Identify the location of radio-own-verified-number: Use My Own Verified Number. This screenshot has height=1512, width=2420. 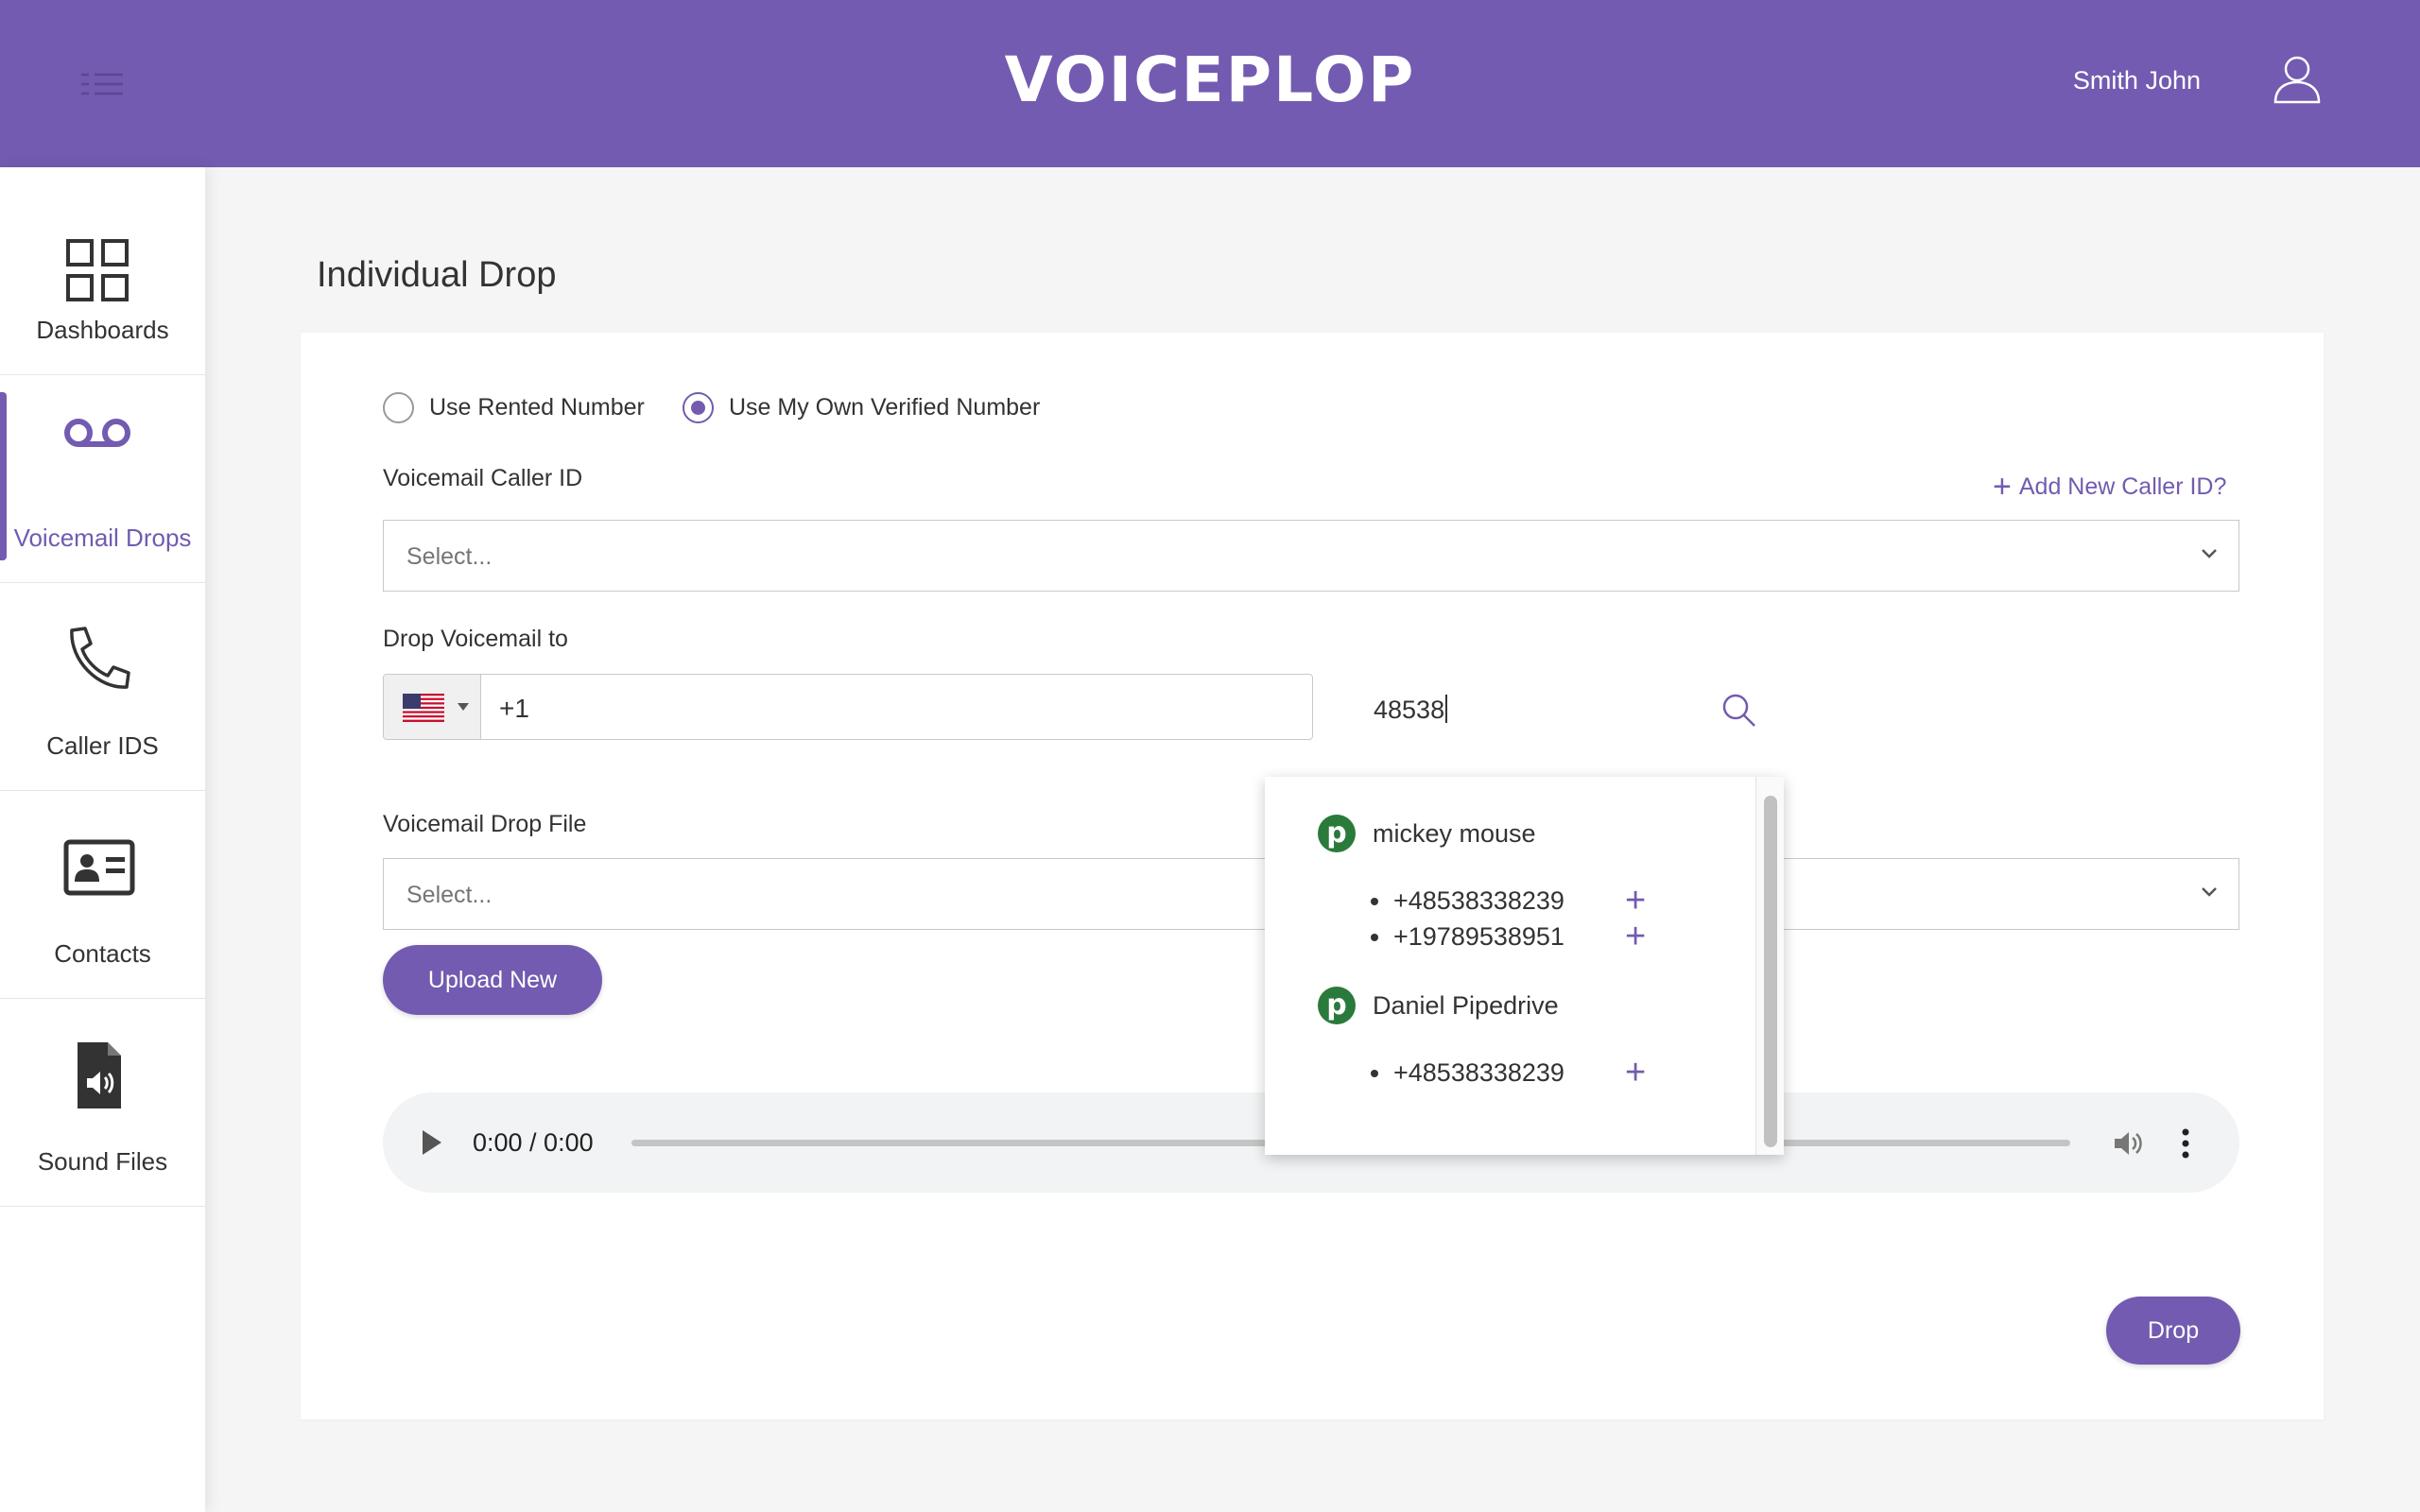
(861, 407).